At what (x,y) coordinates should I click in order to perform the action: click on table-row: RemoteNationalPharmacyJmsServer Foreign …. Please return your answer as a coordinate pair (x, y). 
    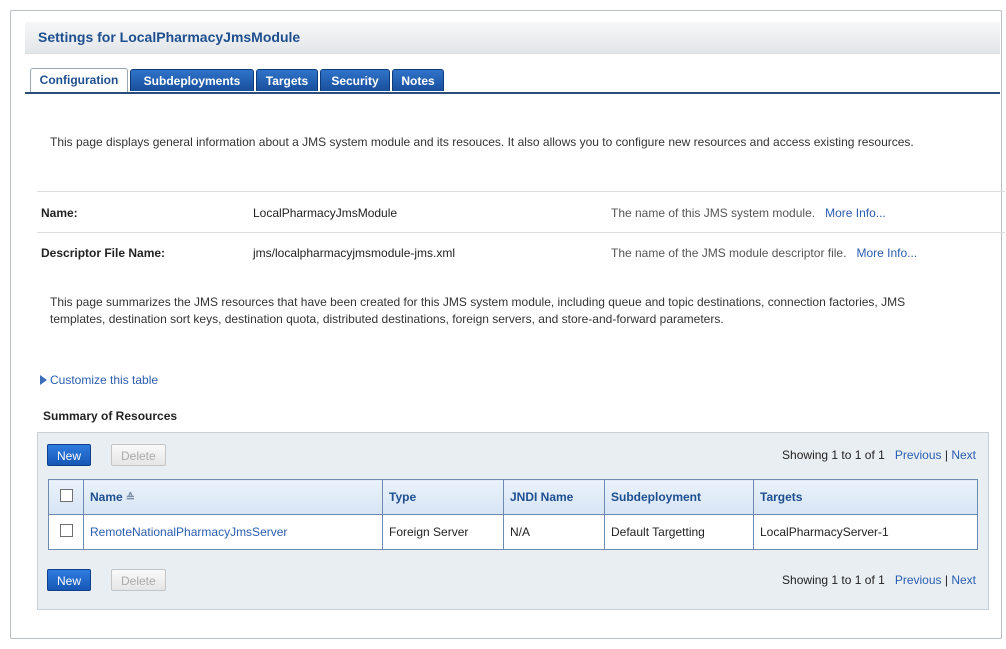
    Looking at the image, I should click on (513, 532).